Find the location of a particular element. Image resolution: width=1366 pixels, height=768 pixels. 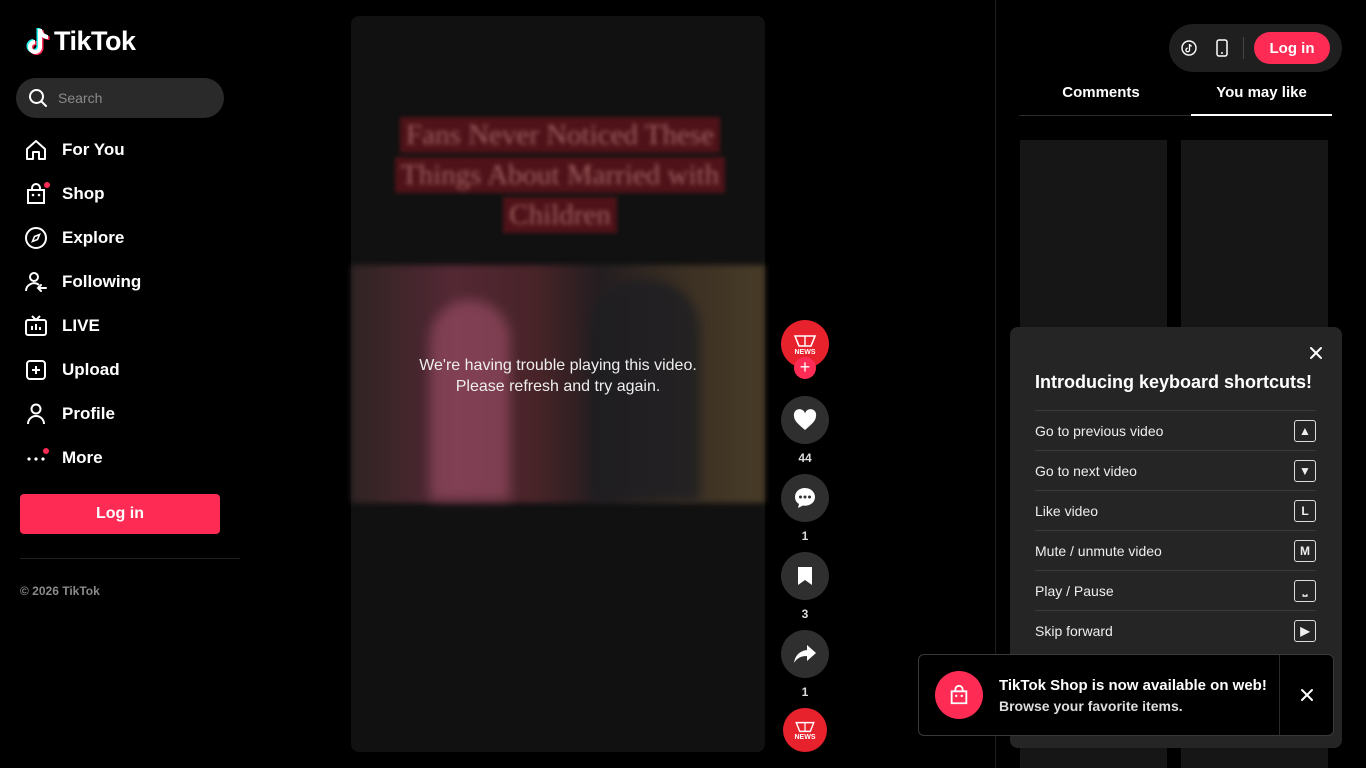

sidebar-item-more: More is located at coordinates (125, 458).